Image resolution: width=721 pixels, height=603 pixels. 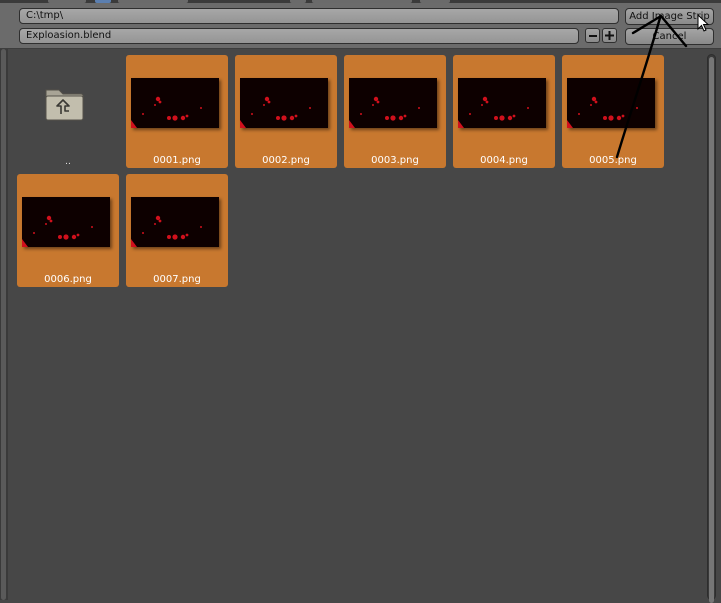 What do you see at coordinates (669, 16) in the screenshot?
I see `add-image-strip-button: Add Image Strip` at bounding box center [669, 16].